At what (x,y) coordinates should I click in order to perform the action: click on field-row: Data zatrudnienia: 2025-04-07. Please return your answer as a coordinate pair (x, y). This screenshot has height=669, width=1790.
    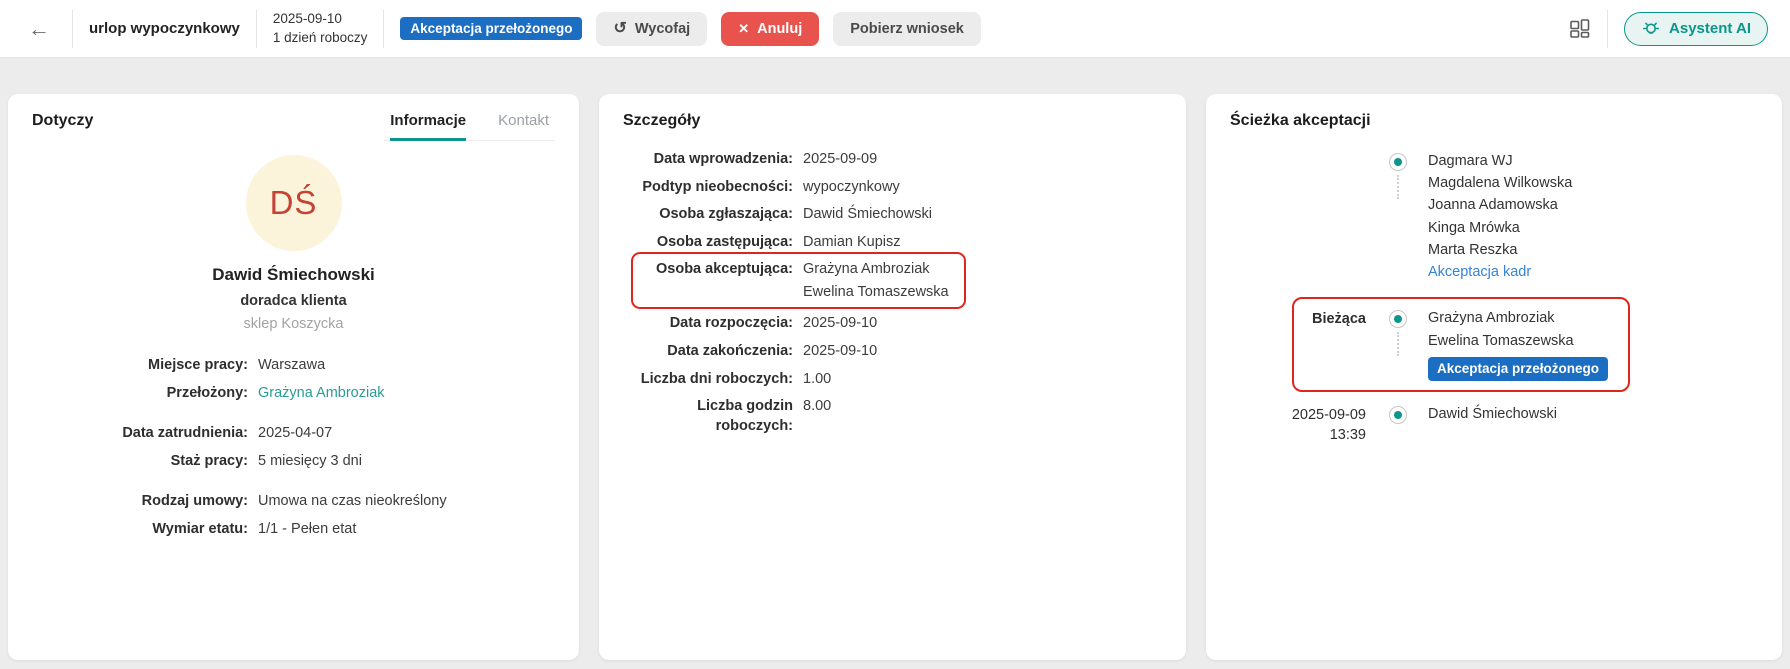
    Looking at the image, I should click on (293, 434).